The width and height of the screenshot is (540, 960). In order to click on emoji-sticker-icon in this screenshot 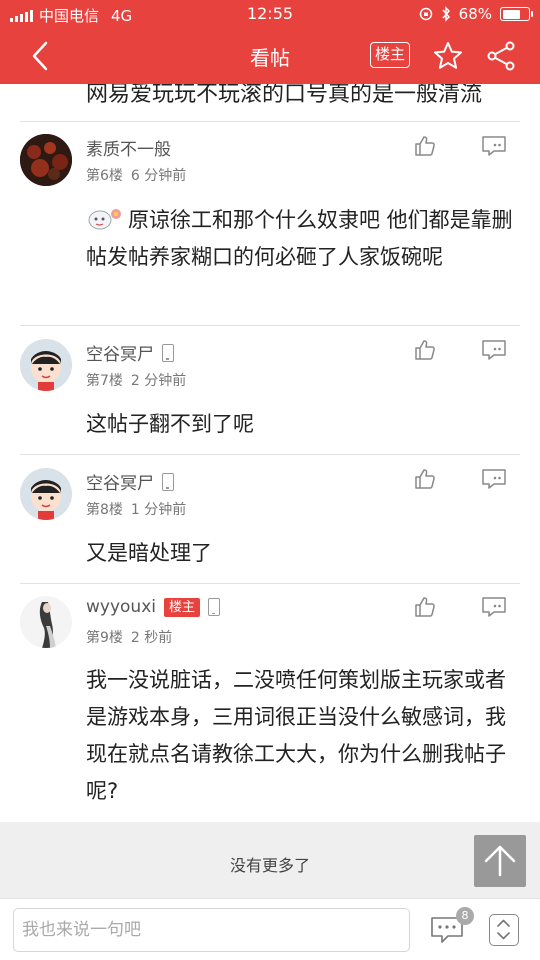, I will do `click(104, 219)`.